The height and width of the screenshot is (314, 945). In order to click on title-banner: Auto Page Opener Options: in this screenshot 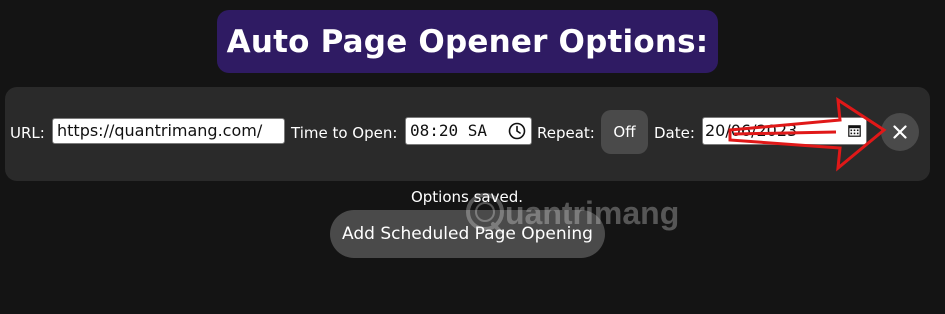, I will do `click(467, 41)`.